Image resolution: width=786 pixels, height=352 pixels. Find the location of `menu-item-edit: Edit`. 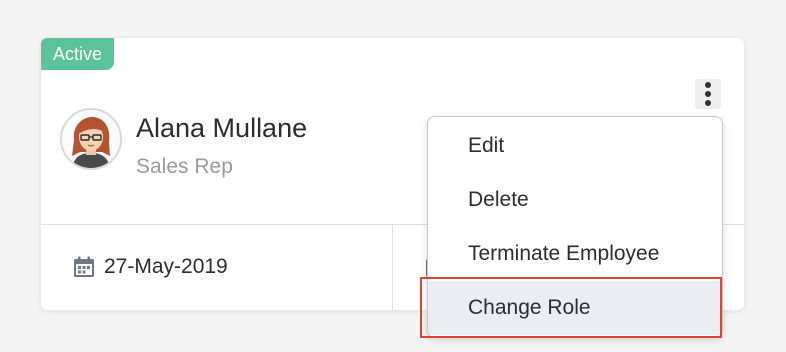

menu-item-edit: Edit is located at coordinates (575, 146).